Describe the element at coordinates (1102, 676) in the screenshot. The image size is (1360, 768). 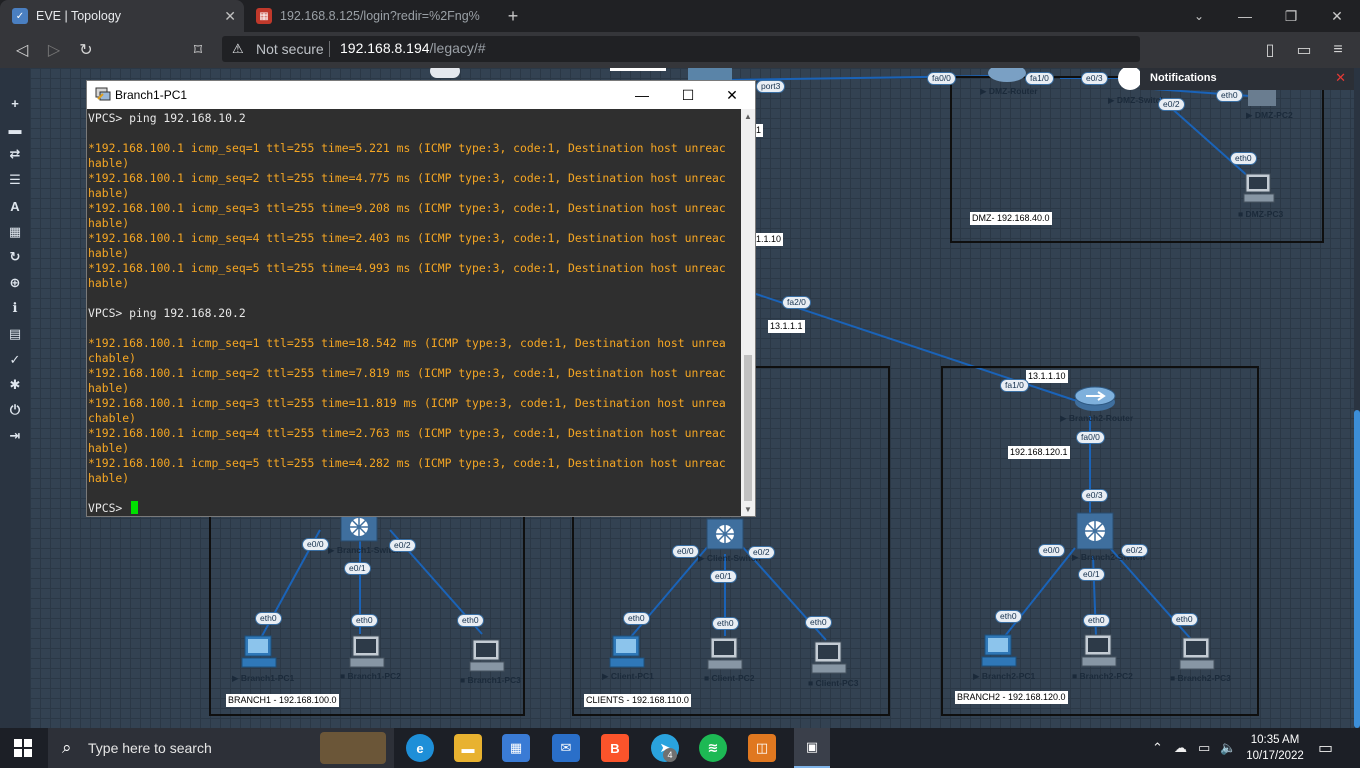
I see `device-name: ■ Branch2-PC2` at that location.